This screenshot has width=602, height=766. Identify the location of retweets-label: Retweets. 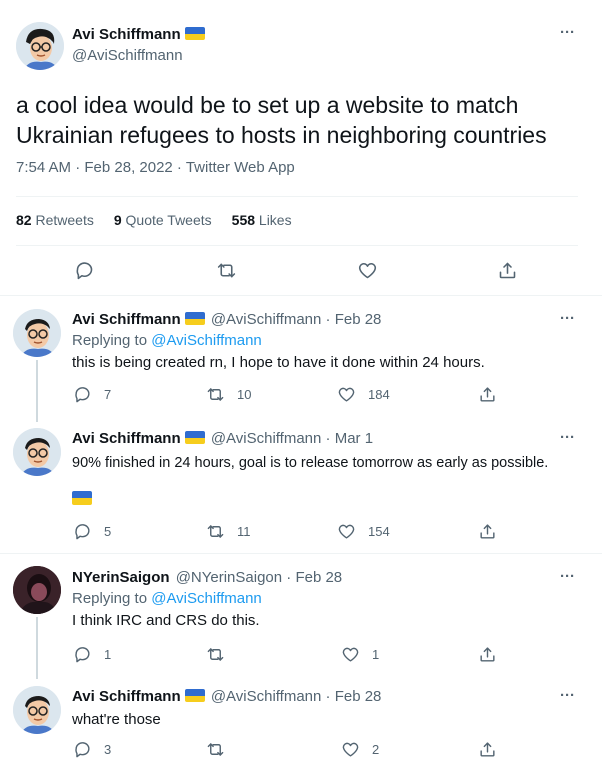
(64, 220).